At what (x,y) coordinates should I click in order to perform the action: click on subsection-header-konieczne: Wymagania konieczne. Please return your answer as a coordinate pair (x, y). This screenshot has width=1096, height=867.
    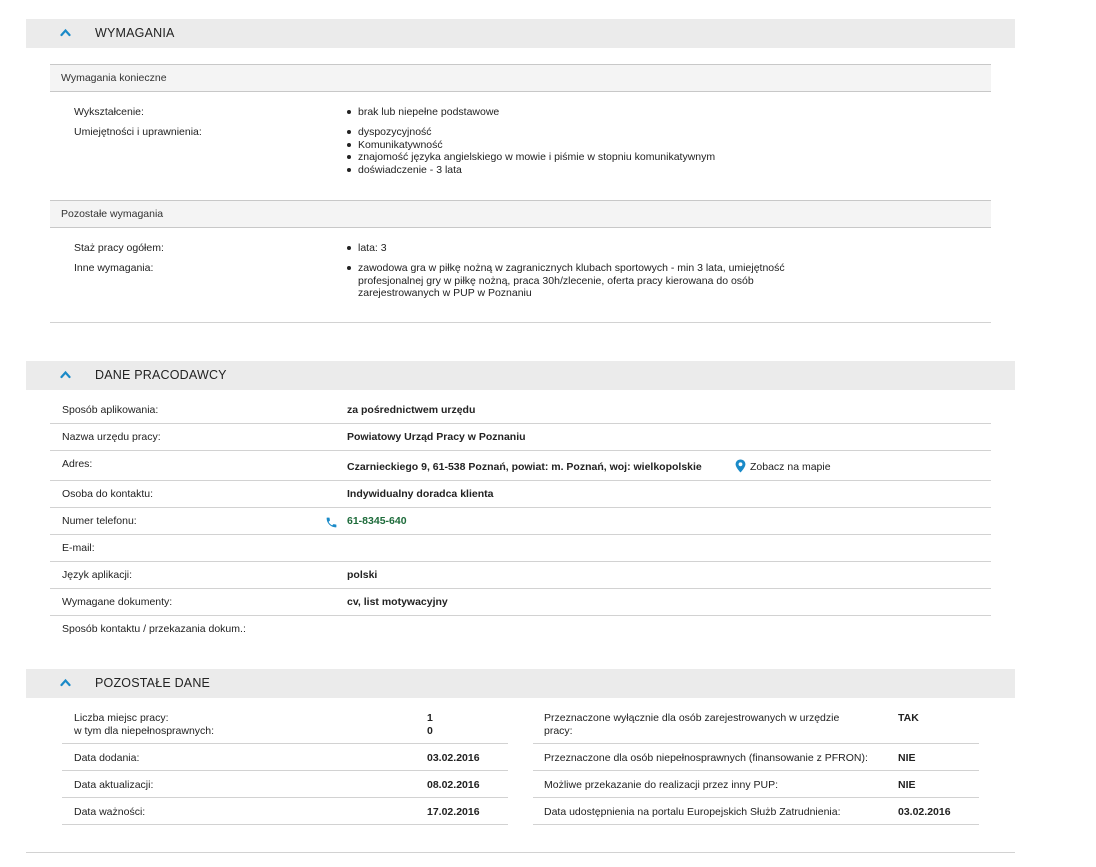
    Looking at the image, I should click on (520, 78).